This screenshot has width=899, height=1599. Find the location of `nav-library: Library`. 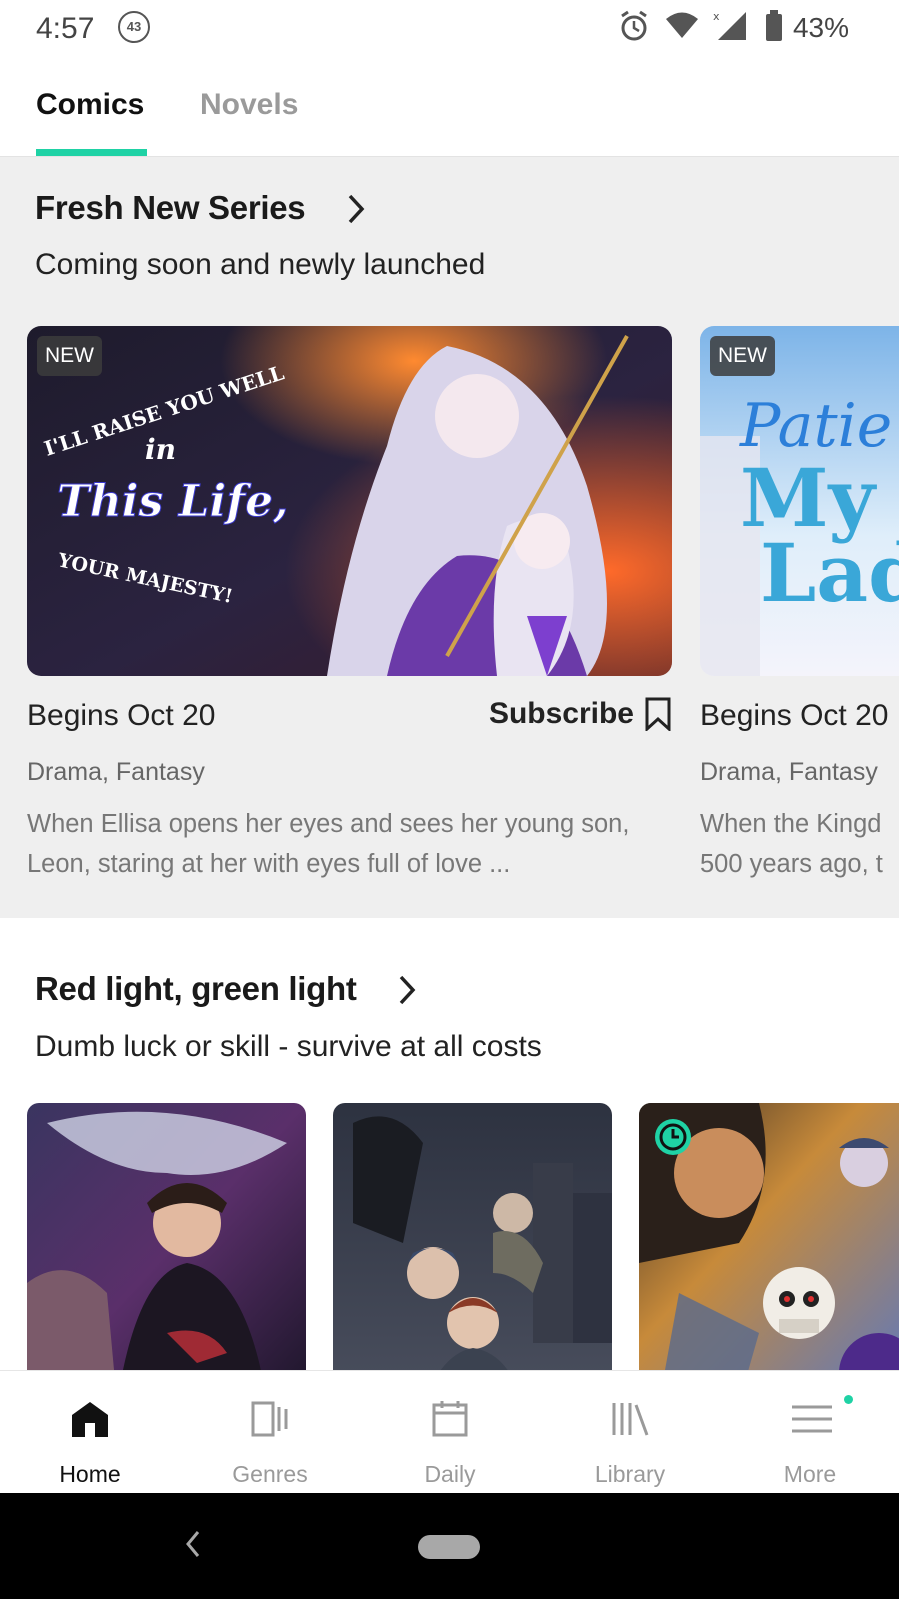

nav-library: Library is located at coordinates (630, 1432).